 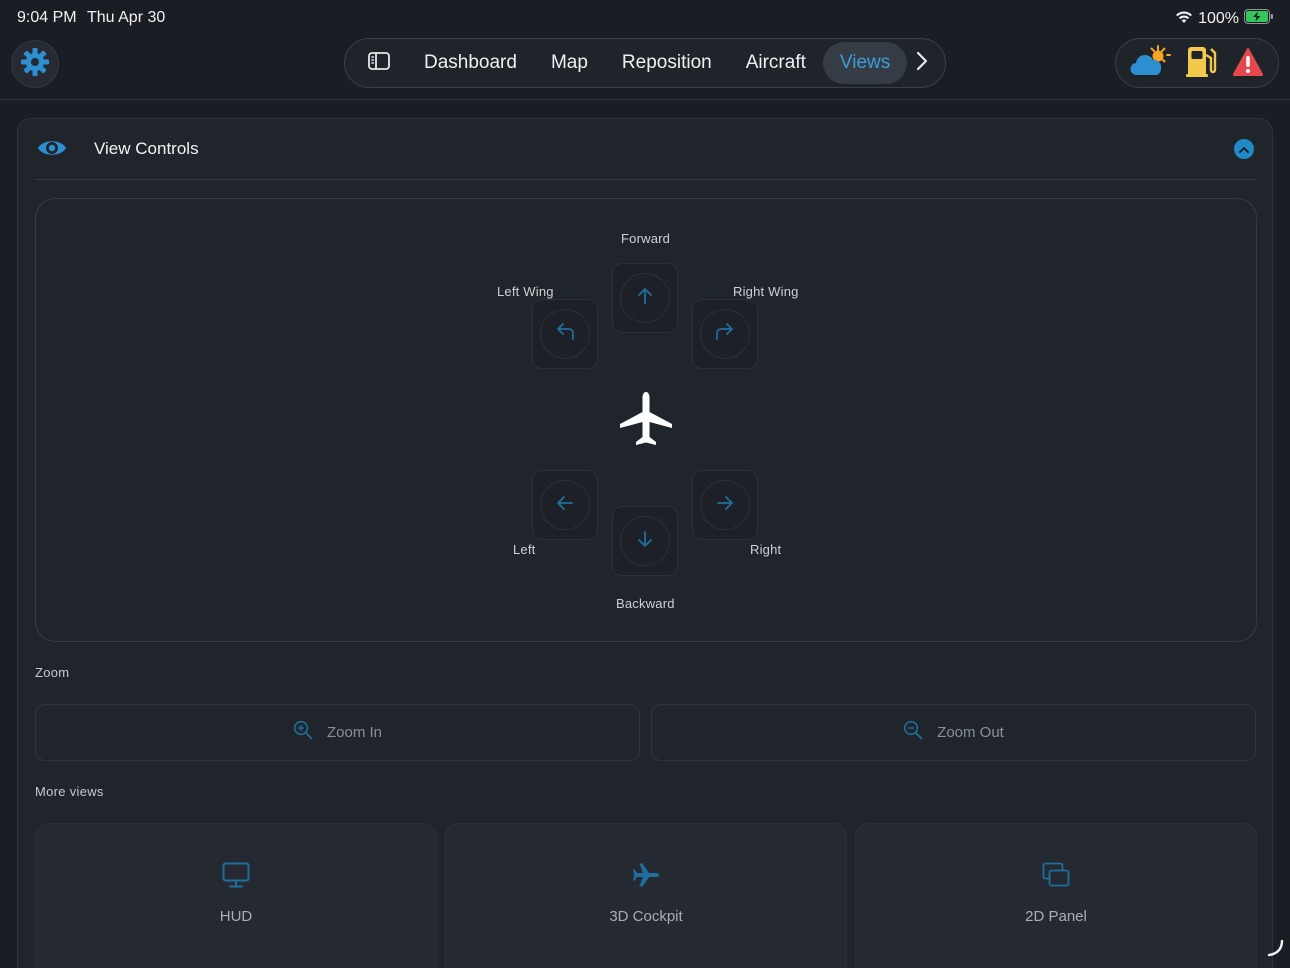 I want to click on panel-header: View Controls, so click(x=646, y=149).